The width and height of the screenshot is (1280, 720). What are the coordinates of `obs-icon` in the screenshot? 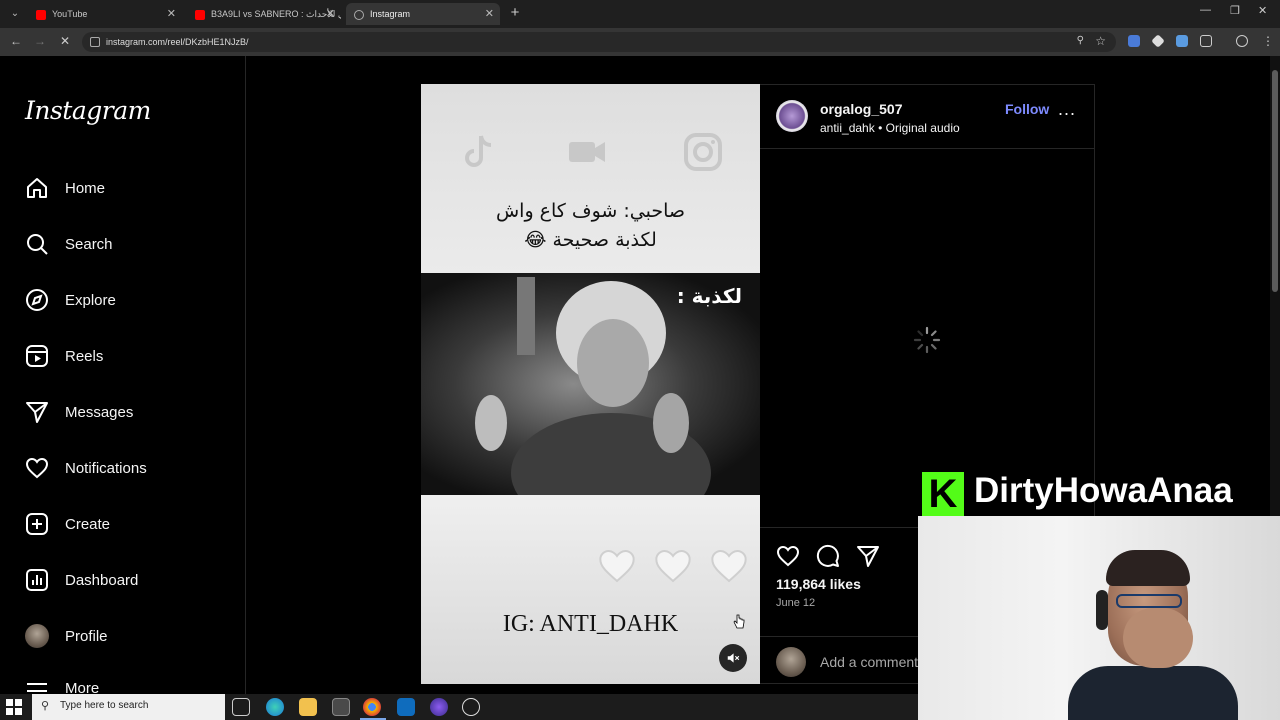 It's located at (471, 707).